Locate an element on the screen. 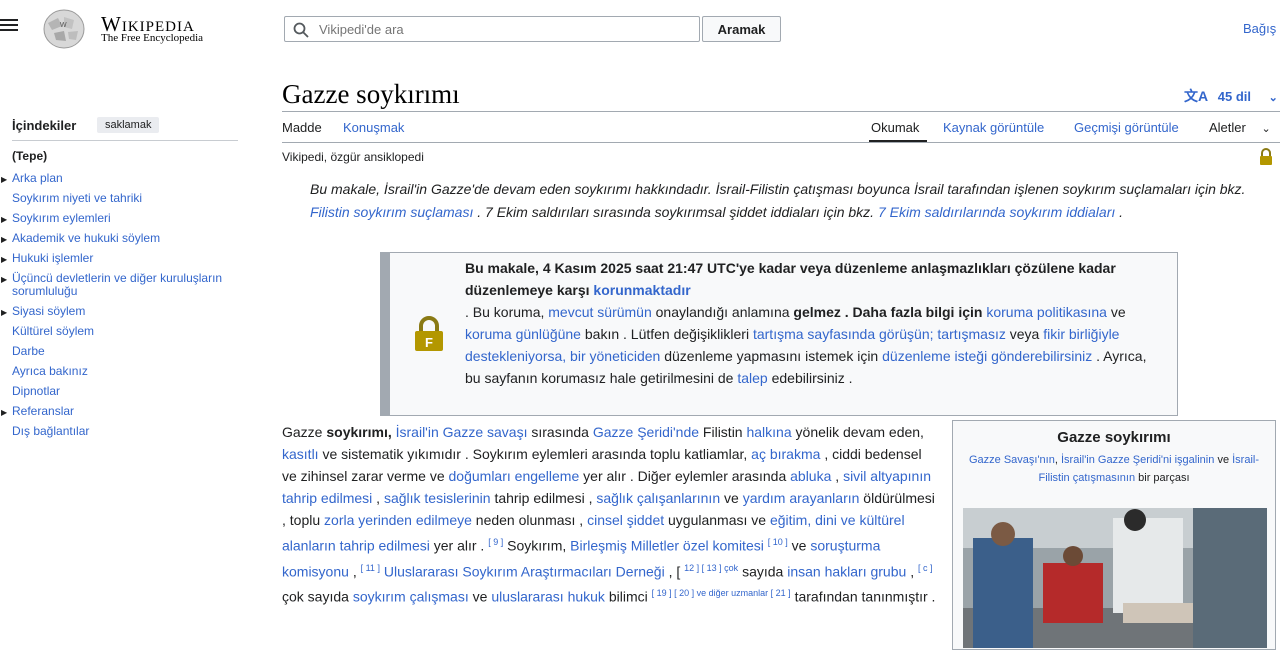 This screenshot has width=1280, height=650. link-protected: korunmaktadır is located at coordinates (641, 290).